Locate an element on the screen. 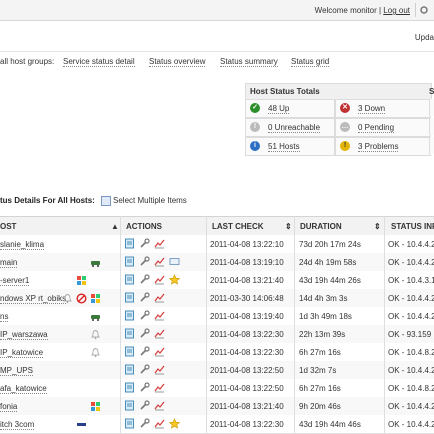  host-name-link: itch 3com is located at coordinates (17, 425).